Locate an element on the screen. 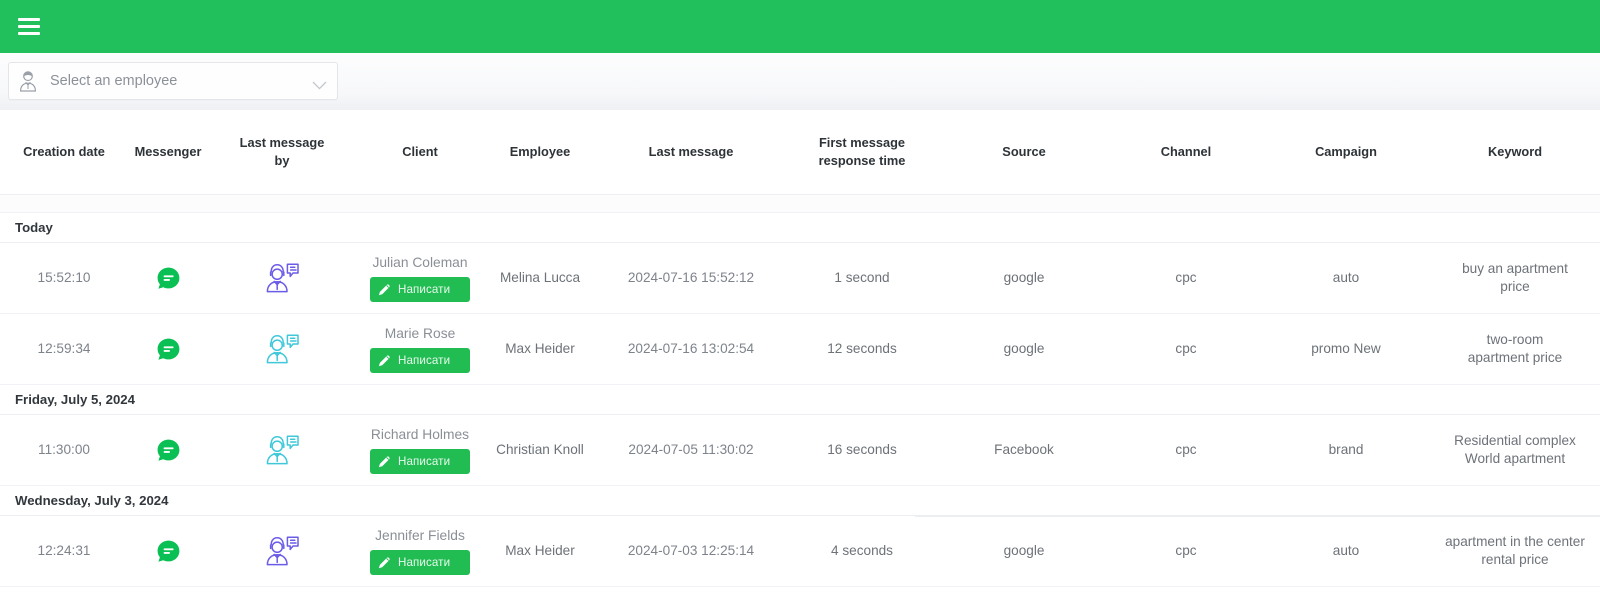 The height and width of the screenshot is (608, 1600). cell-keyword: buy an apartment price is located at coordinates (1515, 278).